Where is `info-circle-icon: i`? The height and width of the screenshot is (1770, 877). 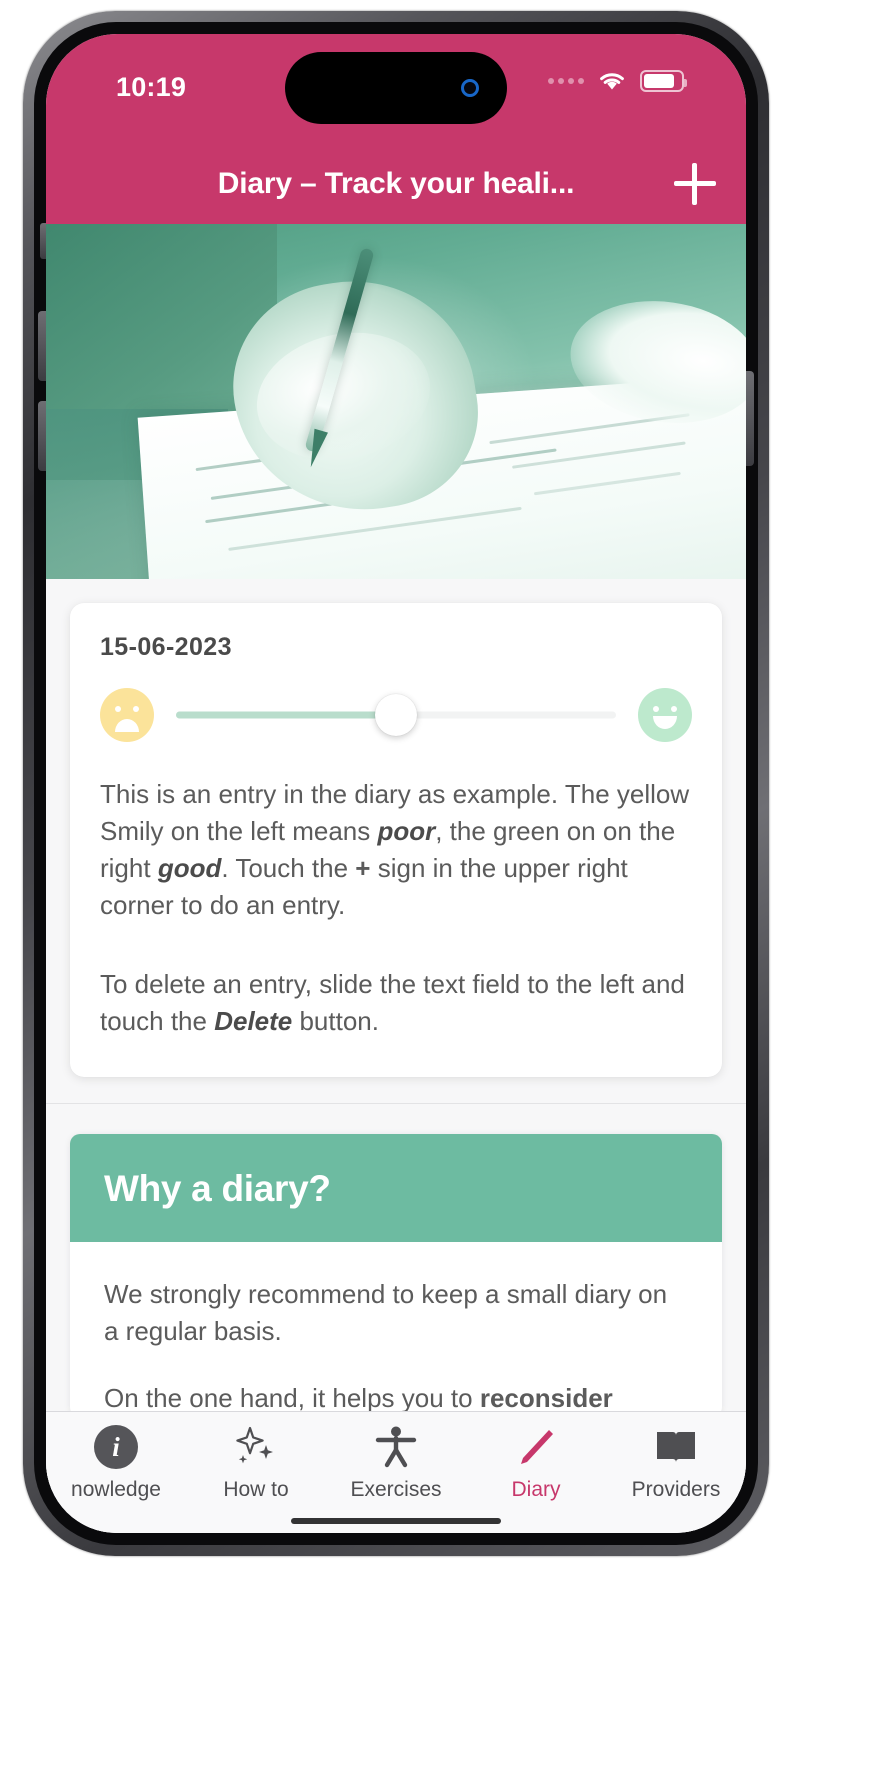
info-circle-icon: i is located at coordinates (116, 1447).